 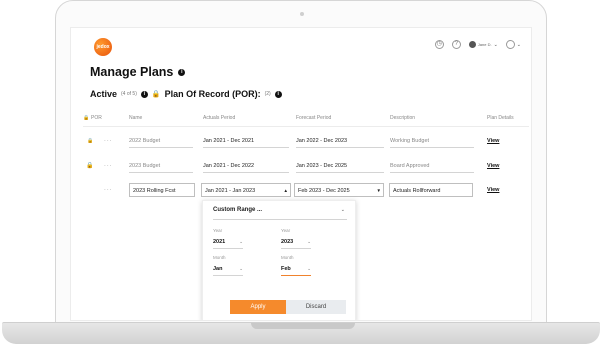 I want to click on caret-down-icon: ▼, so click(x=378, y=190).